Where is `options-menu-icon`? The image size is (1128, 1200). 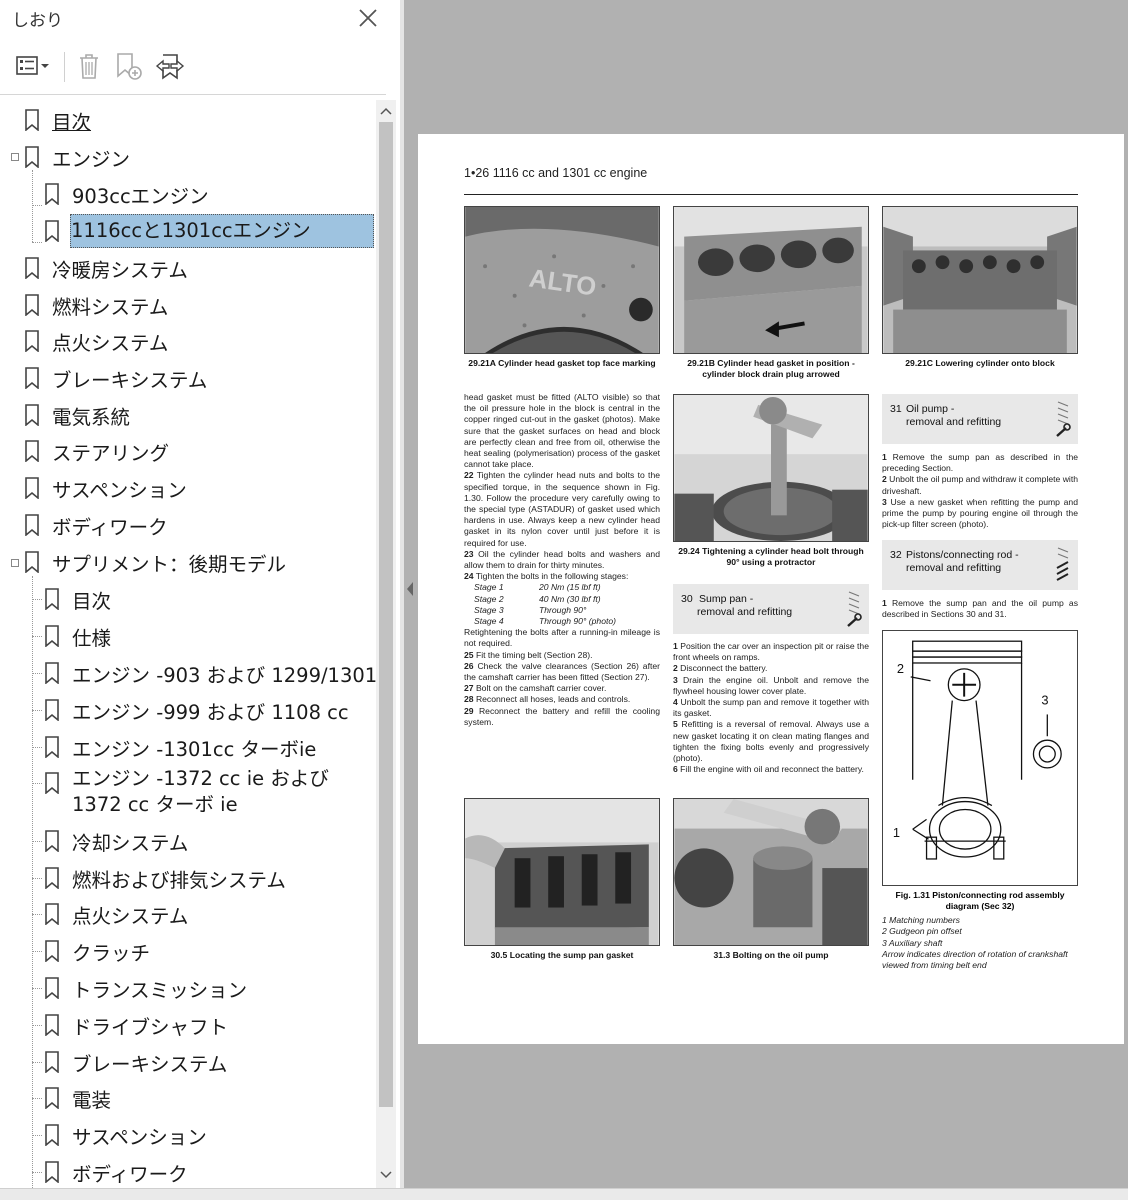 options-menu-icon is located at coordinates (34, 66).